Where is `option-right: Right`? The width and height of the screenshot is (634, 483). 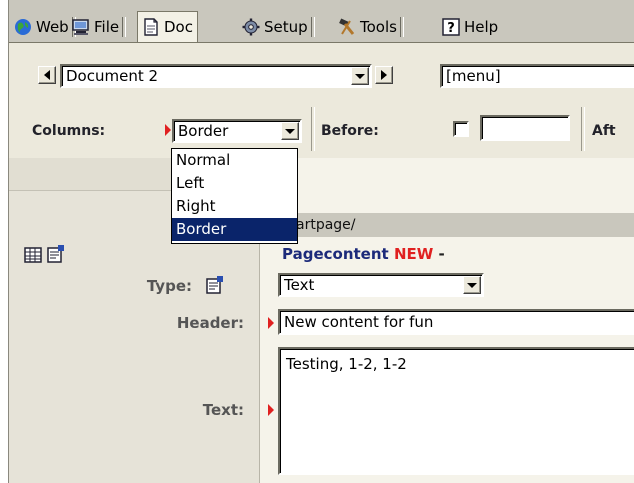
option-right: Right is located at coordinates (234, 206).